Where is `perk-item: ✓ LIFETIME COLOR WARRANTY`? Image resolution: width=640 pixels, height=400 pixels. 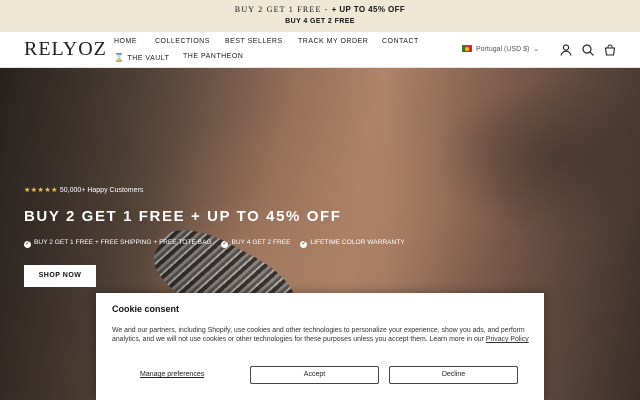
perk-item: ✓ LIFETIME COLOR WARRANTY is located at coordinates (352, 243).